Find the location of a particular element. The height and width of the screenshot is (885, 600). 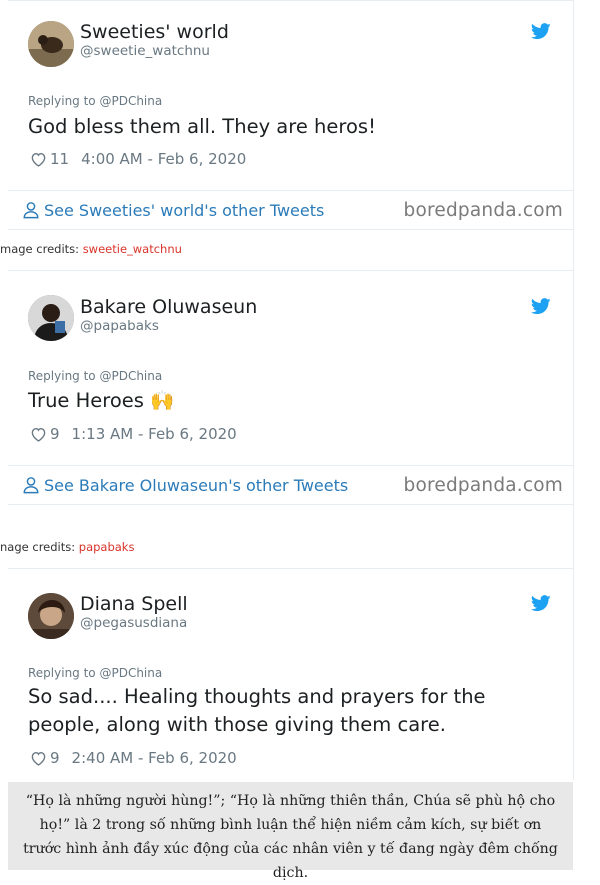

tweet-timestamp: 1:13 AM - Feb 6, 2020 is located at coordinates (154, 434).